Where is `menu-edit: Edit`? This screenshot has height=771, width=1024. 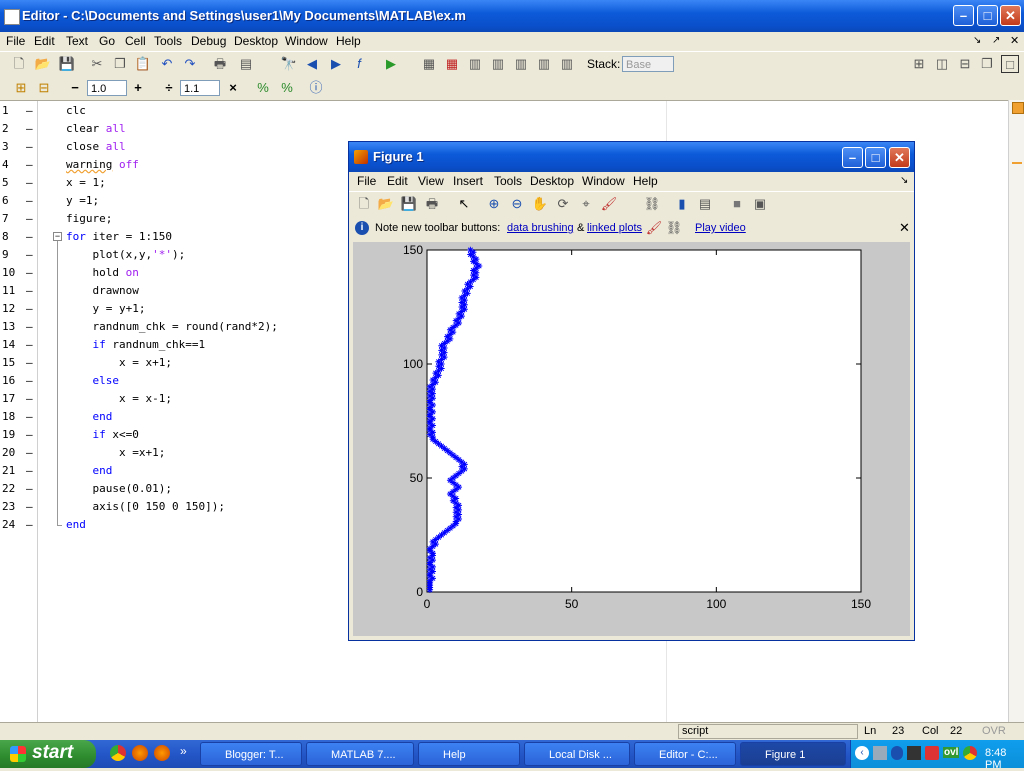 menu-edit: Edit is located at coordinates (44, 41).